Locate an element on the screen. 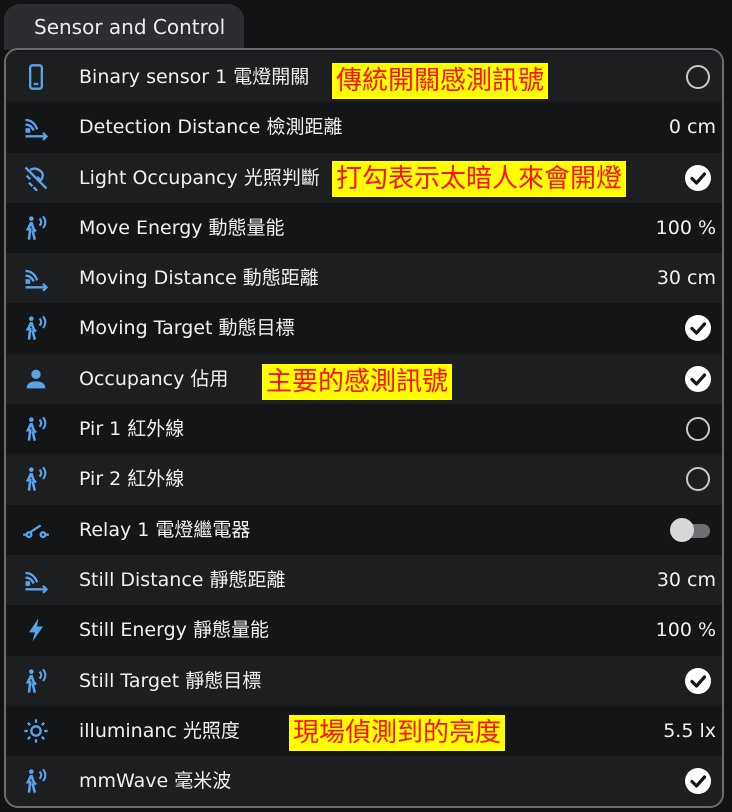  annotation-detected-brightness: 現場偵測到的亮度 is located at coordinates (397, 733).